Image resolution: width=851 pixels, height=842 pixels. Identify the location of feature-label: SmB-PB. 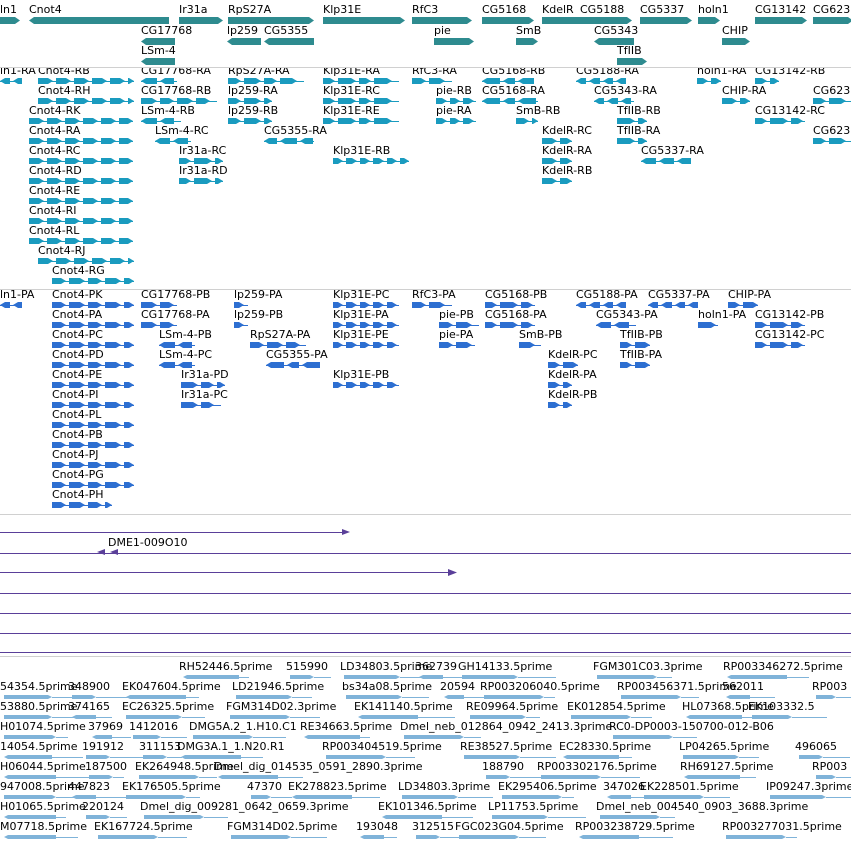
(541, 334).